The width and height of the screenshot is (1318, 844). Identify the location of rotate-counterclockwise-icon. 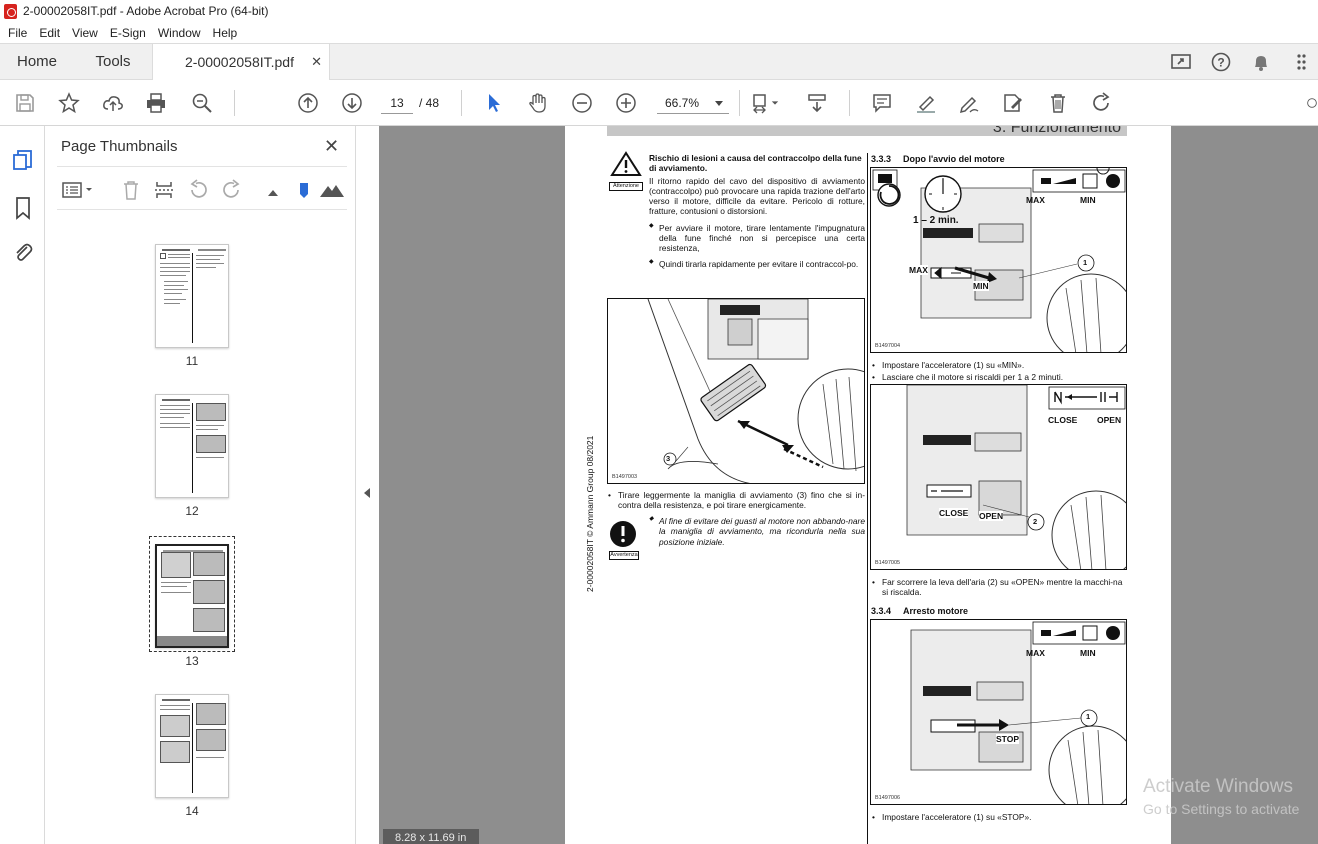
(198, 190).